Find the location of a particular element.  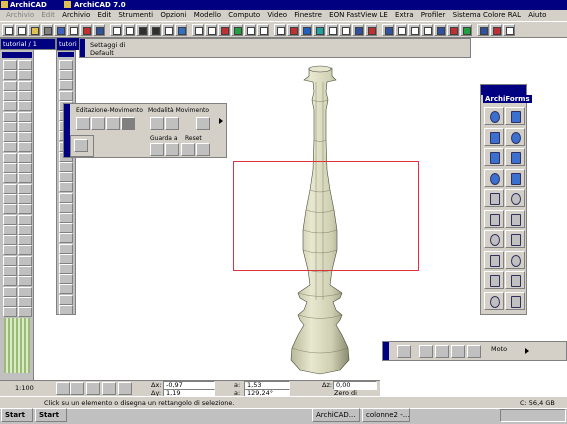

menu-computo: Computo is located at coordinates (244, 15).